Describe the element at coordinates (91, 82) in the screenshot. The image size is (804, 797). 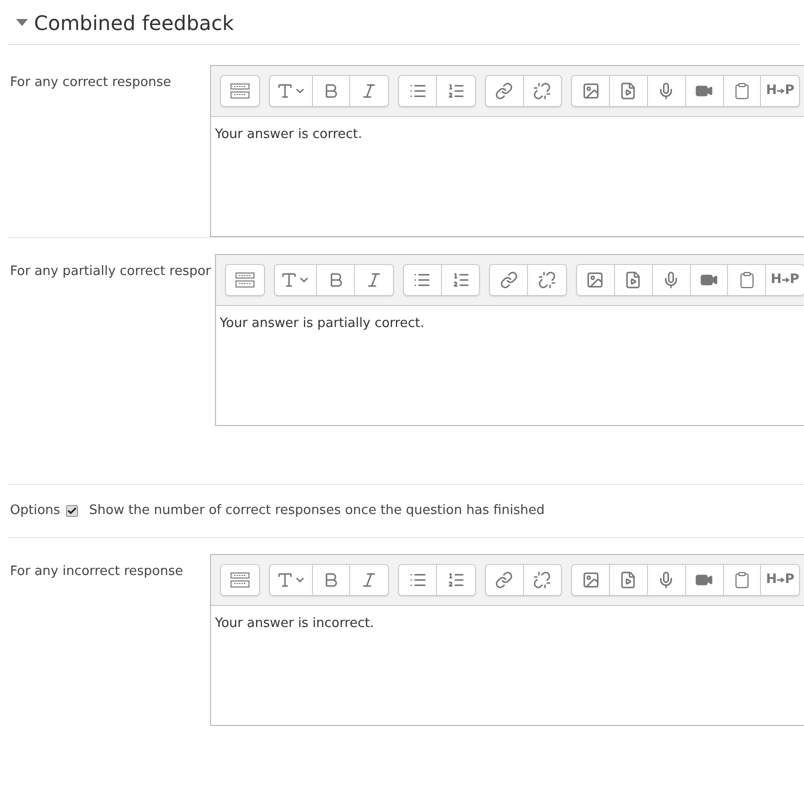
I see `field-label: For any correct response` at that location.